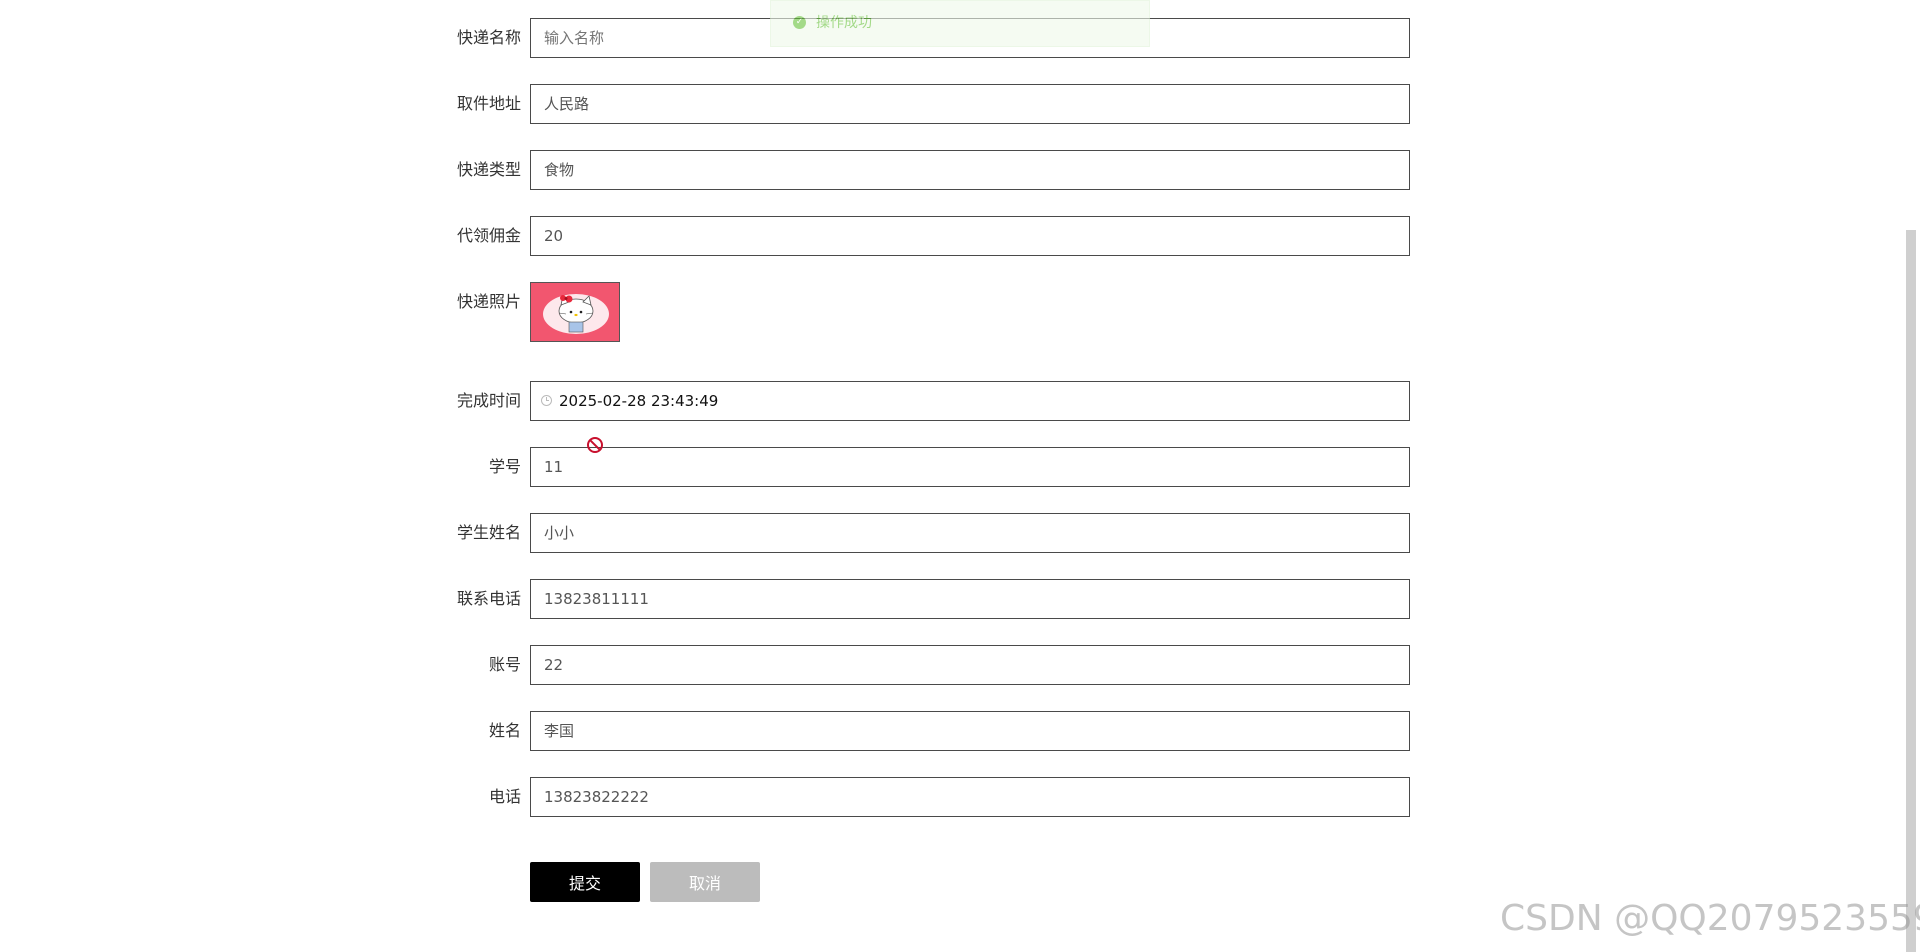  I want to click on phone-label: 电话, so click(504, 796).